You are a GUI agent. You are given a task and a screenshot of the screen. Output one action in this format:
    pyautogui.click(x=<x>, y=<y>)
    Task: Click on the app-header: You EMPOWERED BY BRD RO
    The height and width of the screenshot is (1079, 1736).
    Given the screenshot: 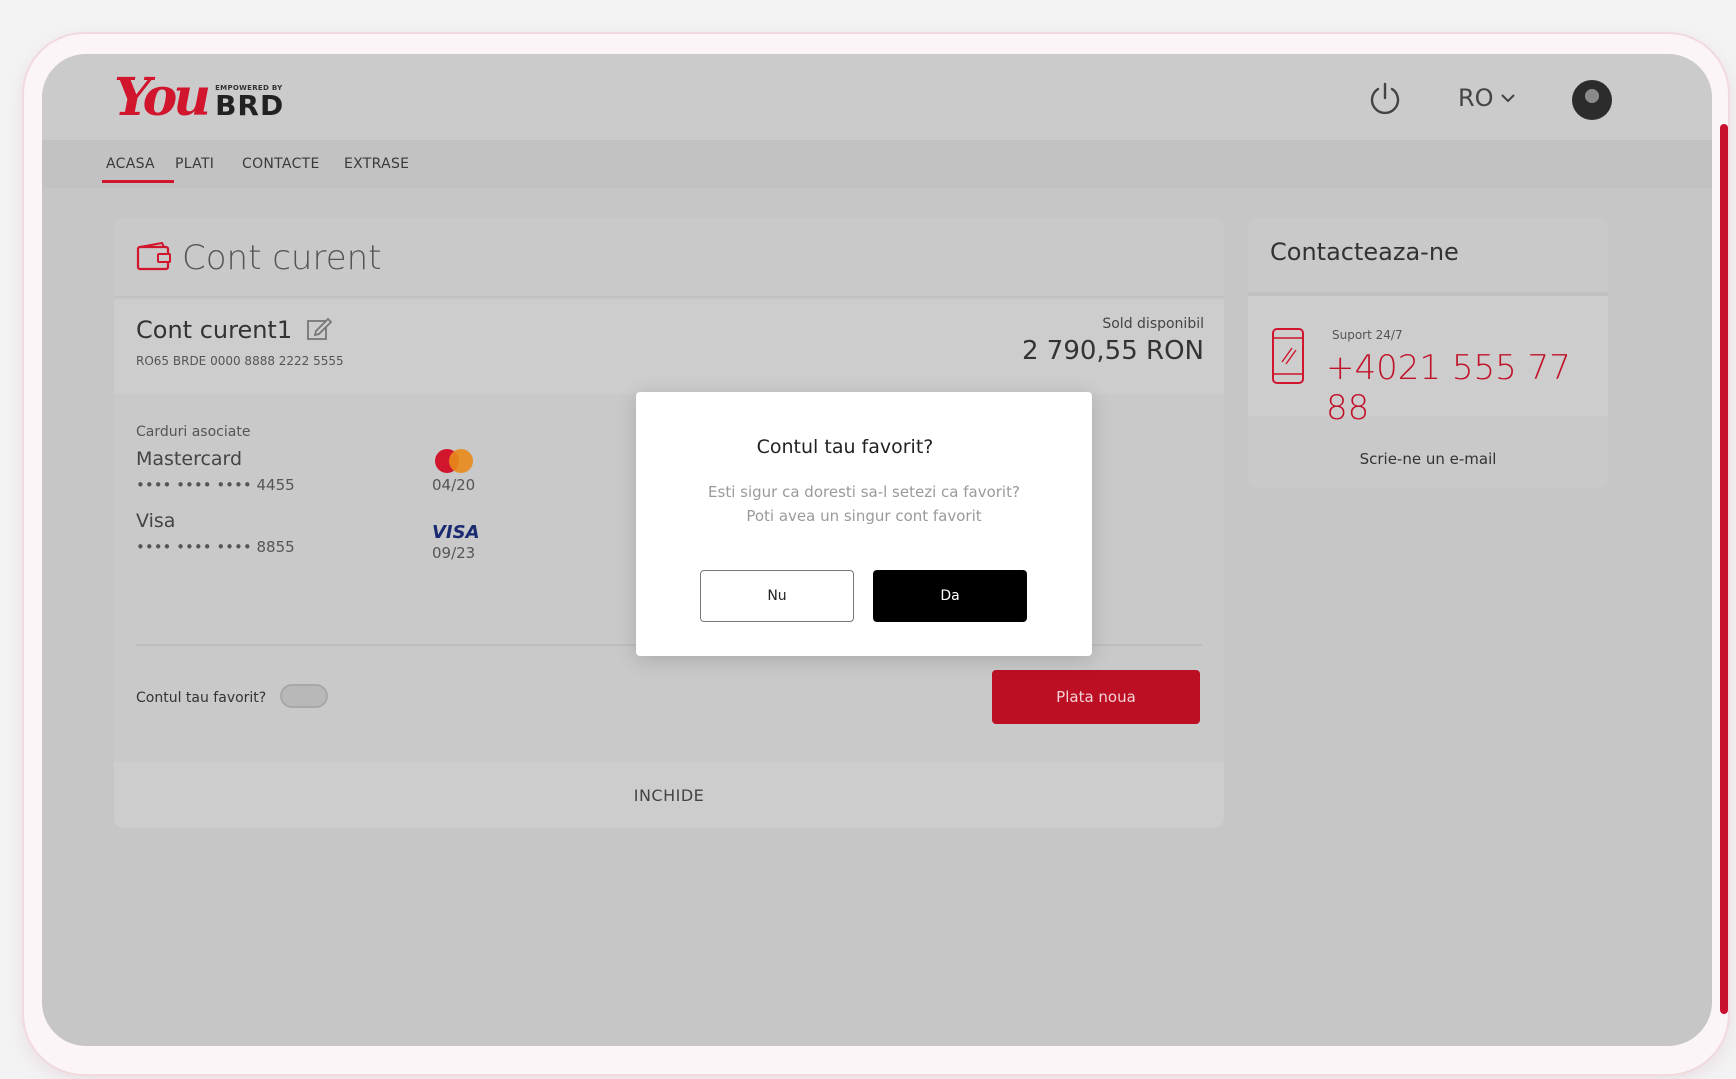 What is the action you would take?
    pyautogui.click(x=877, y=97)
    